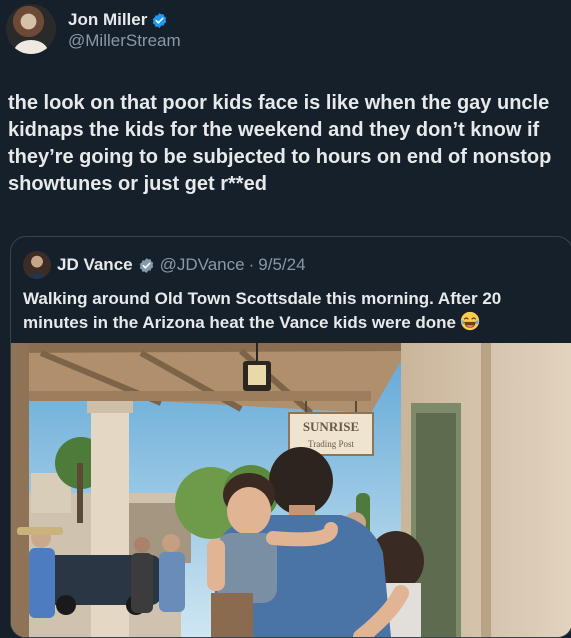 This screenshot has height=638, width=571. What do you see at coordinates (31, 29) in the screenshot?
I see `author-avatar` at bounding box center [31, 29].